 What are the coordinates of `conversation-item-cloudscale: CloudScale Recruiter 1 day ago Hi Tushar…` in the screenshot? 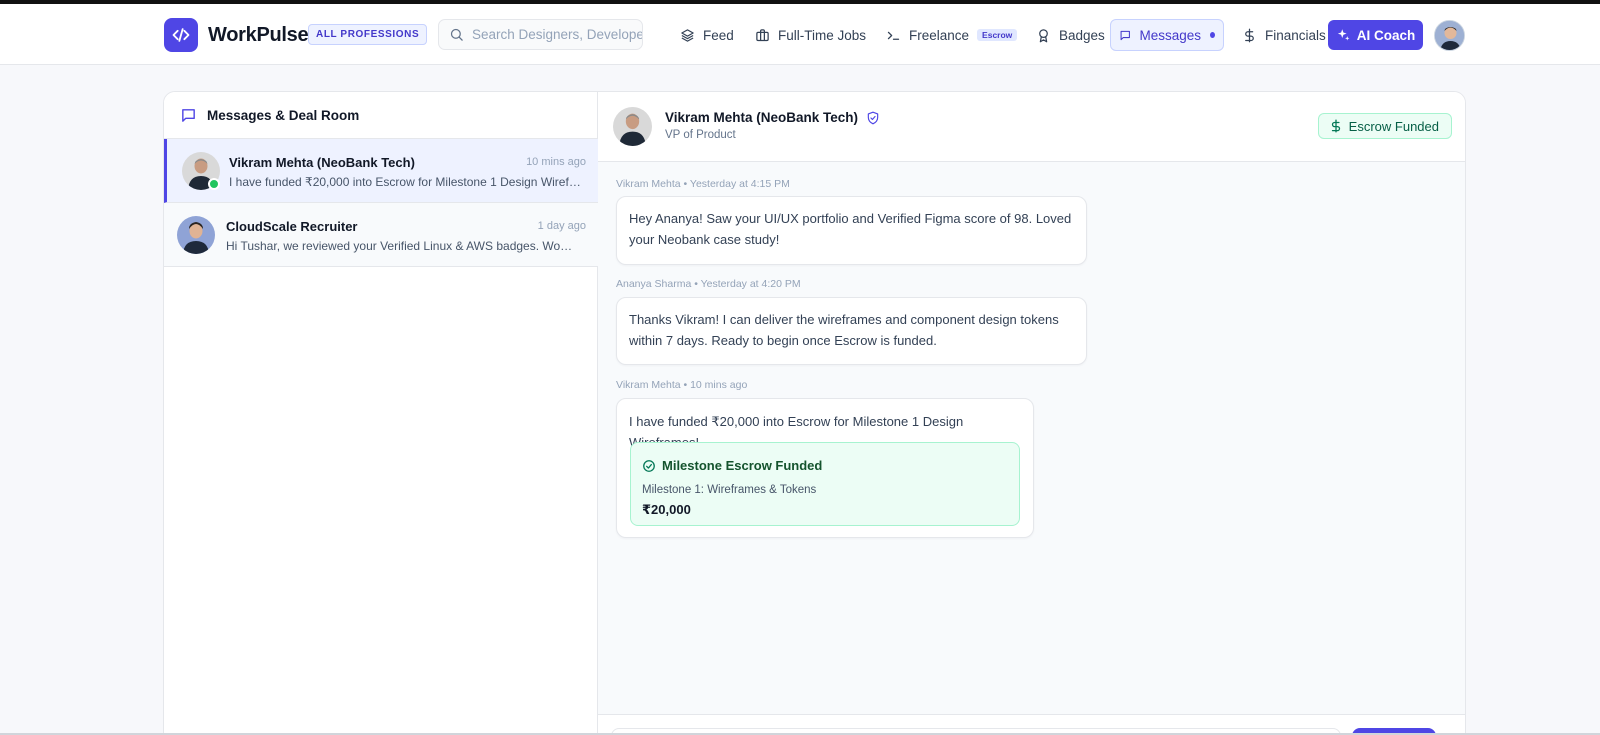 It's located at (381, 235).